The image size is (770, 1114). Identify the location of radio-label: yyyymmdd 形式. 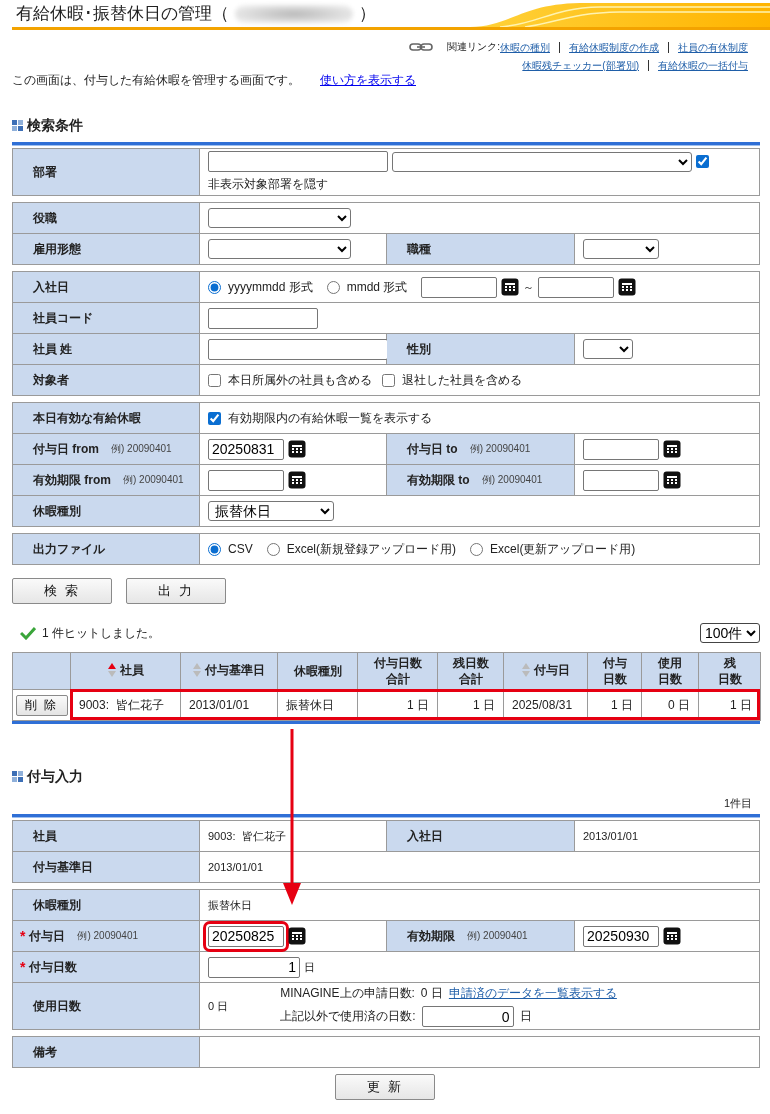
(270, 287).